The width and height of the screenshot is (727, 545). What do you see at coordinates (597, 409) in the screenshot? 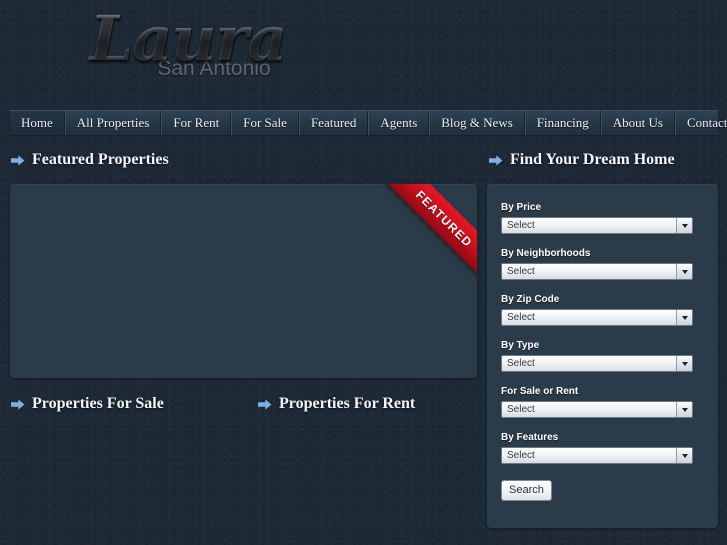
I see `select-for-sale-or-rent: Select` at bounding box center [597, 409].